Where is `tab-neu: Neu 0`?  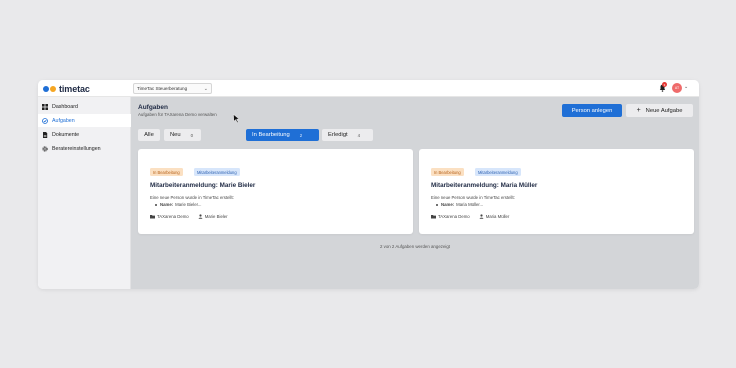 tab-neu: Neu 0 is located at coordinates (182, 135).